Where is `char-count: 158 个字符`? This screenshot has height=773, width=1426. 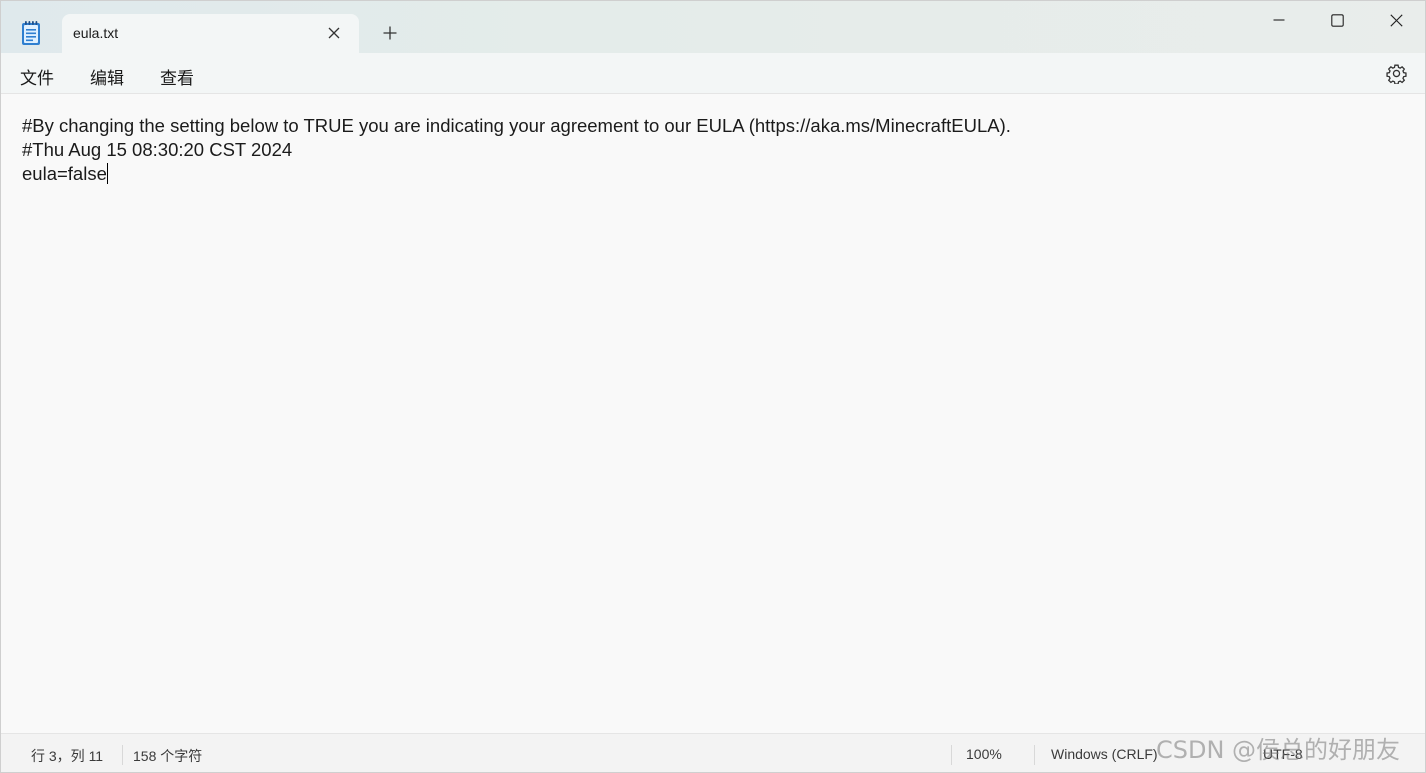
char-count: 158 个字符 is located at coordinates (168, 756).